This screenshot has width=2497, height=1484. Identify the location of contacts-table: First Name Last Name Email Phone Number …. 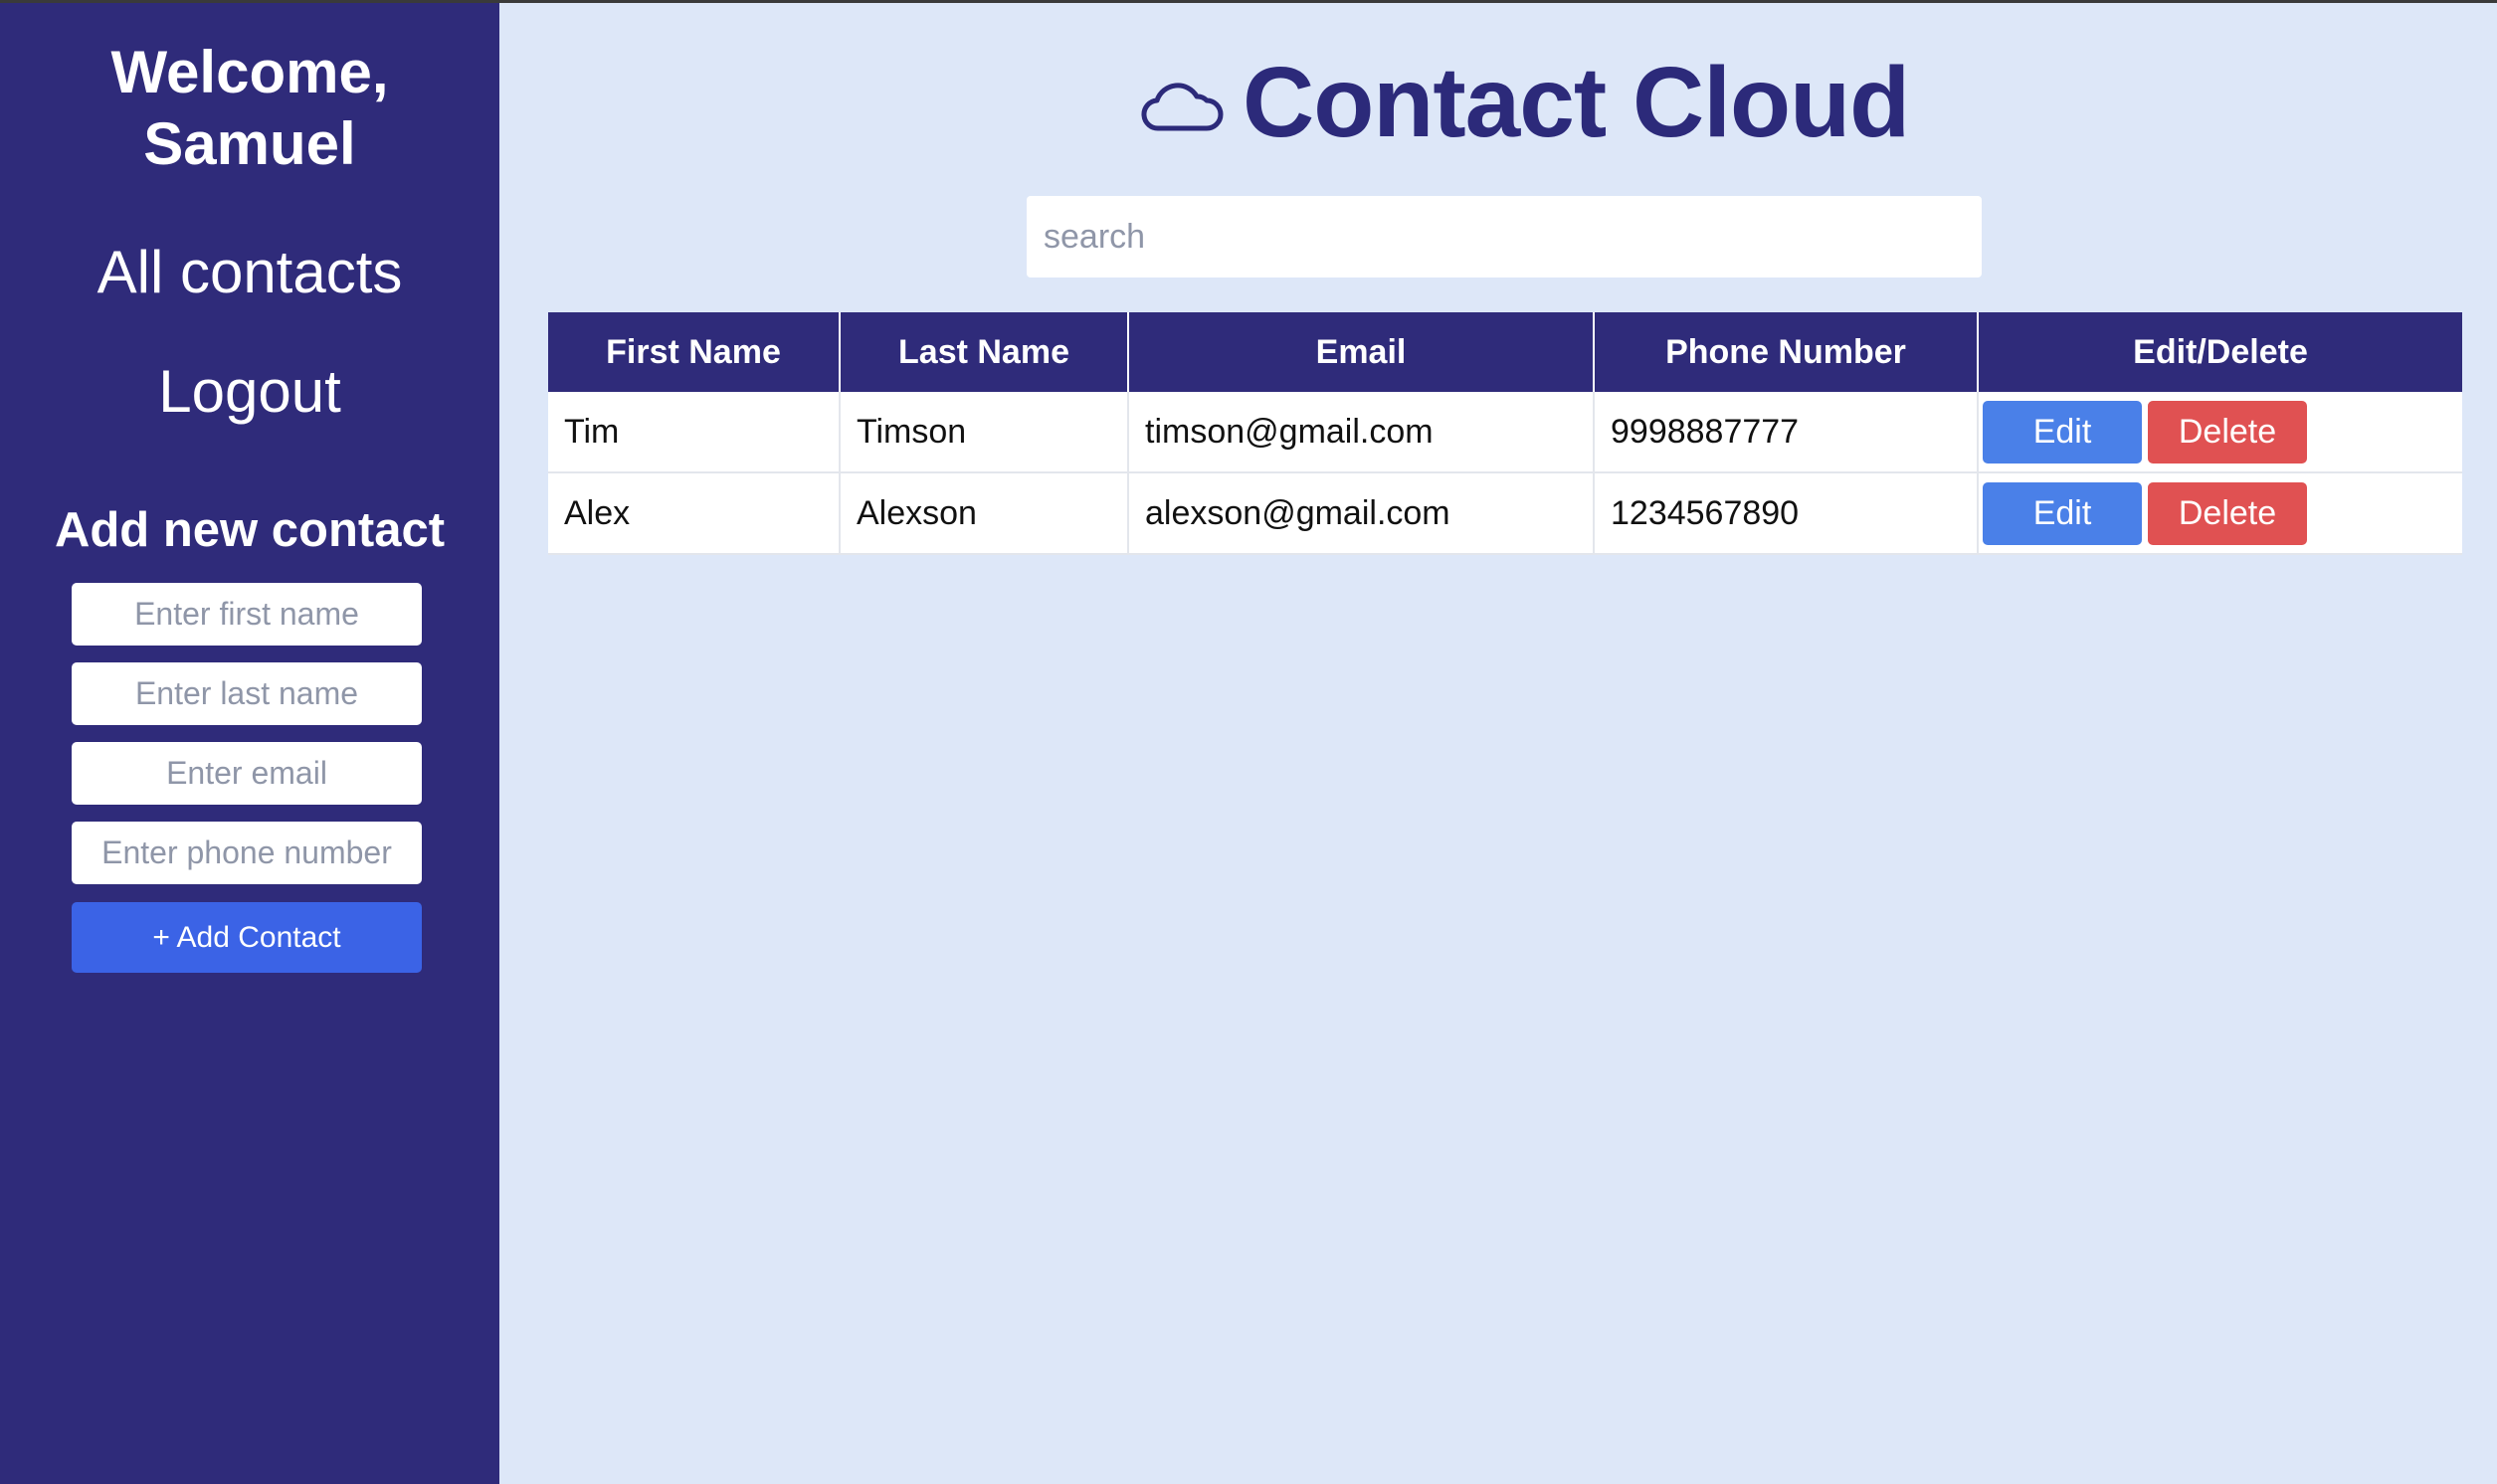
(1505, 434).